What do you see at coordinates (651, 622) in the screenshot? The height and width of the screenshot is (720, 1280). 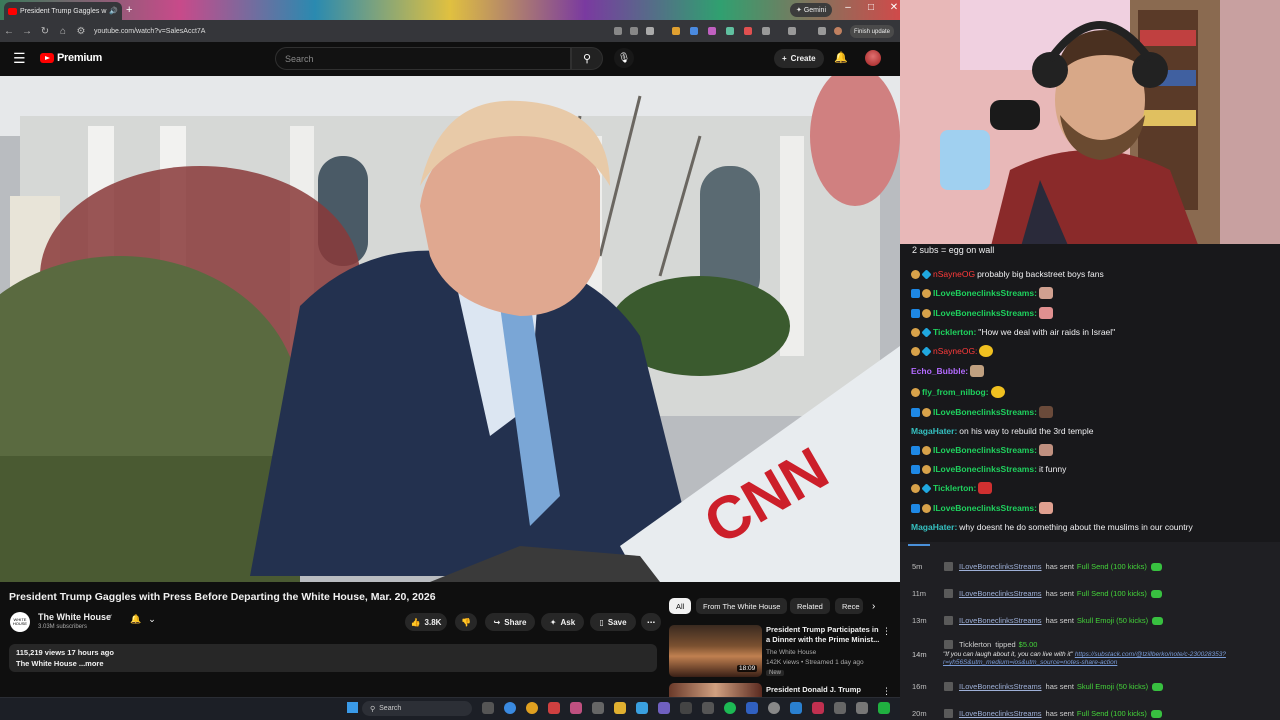 I see `more-icon: ⋯` at bounding box center [651, 622].